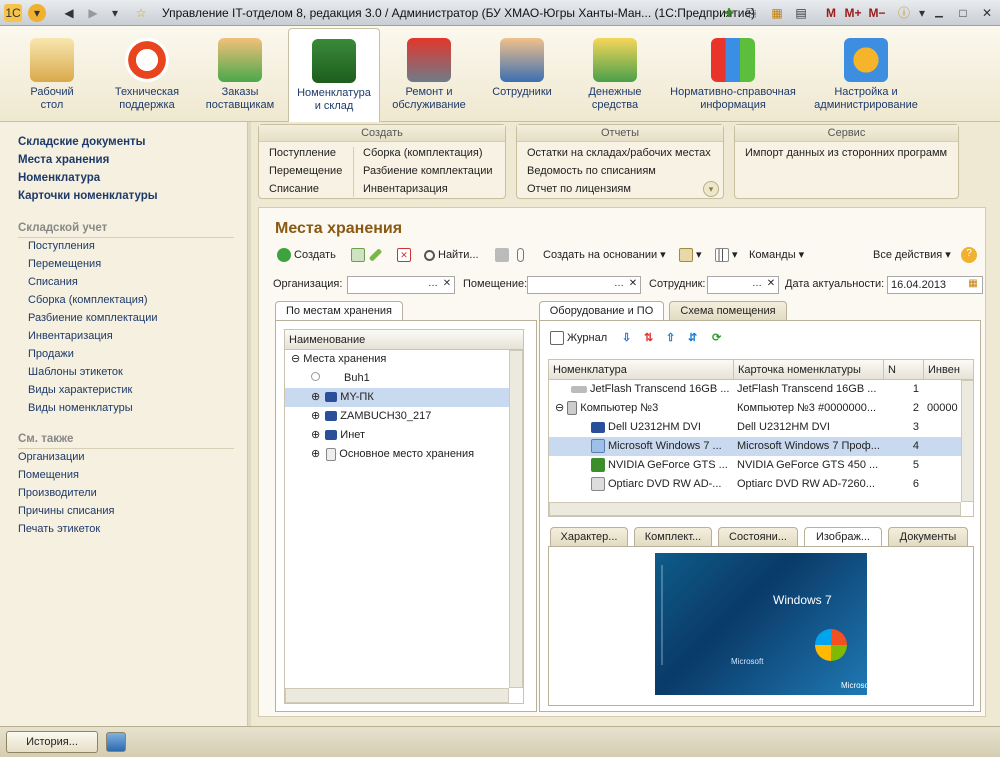 The width and height of the screenshot is (1000, 757). Describe the element at coordinates (295, 359) in the screenshot. I see `collapse-icon: ⊖` at that location.